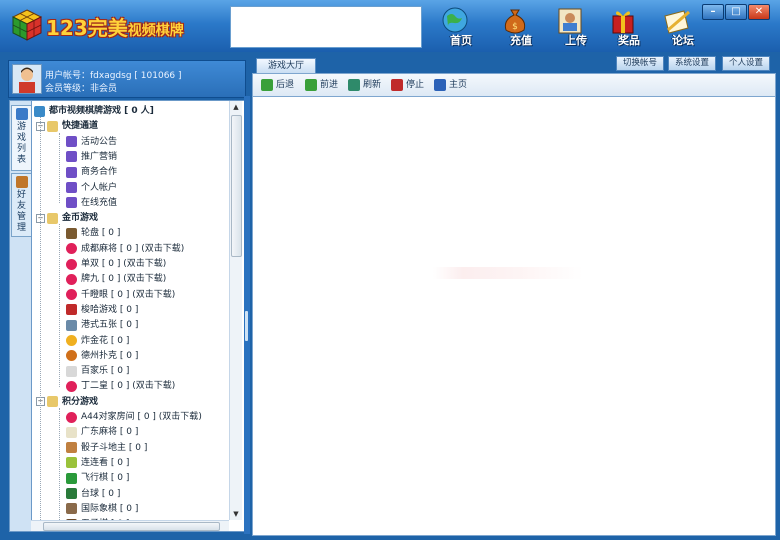  I want to click on tree-item: 连连看 [ 0 ], so click(97, 463).